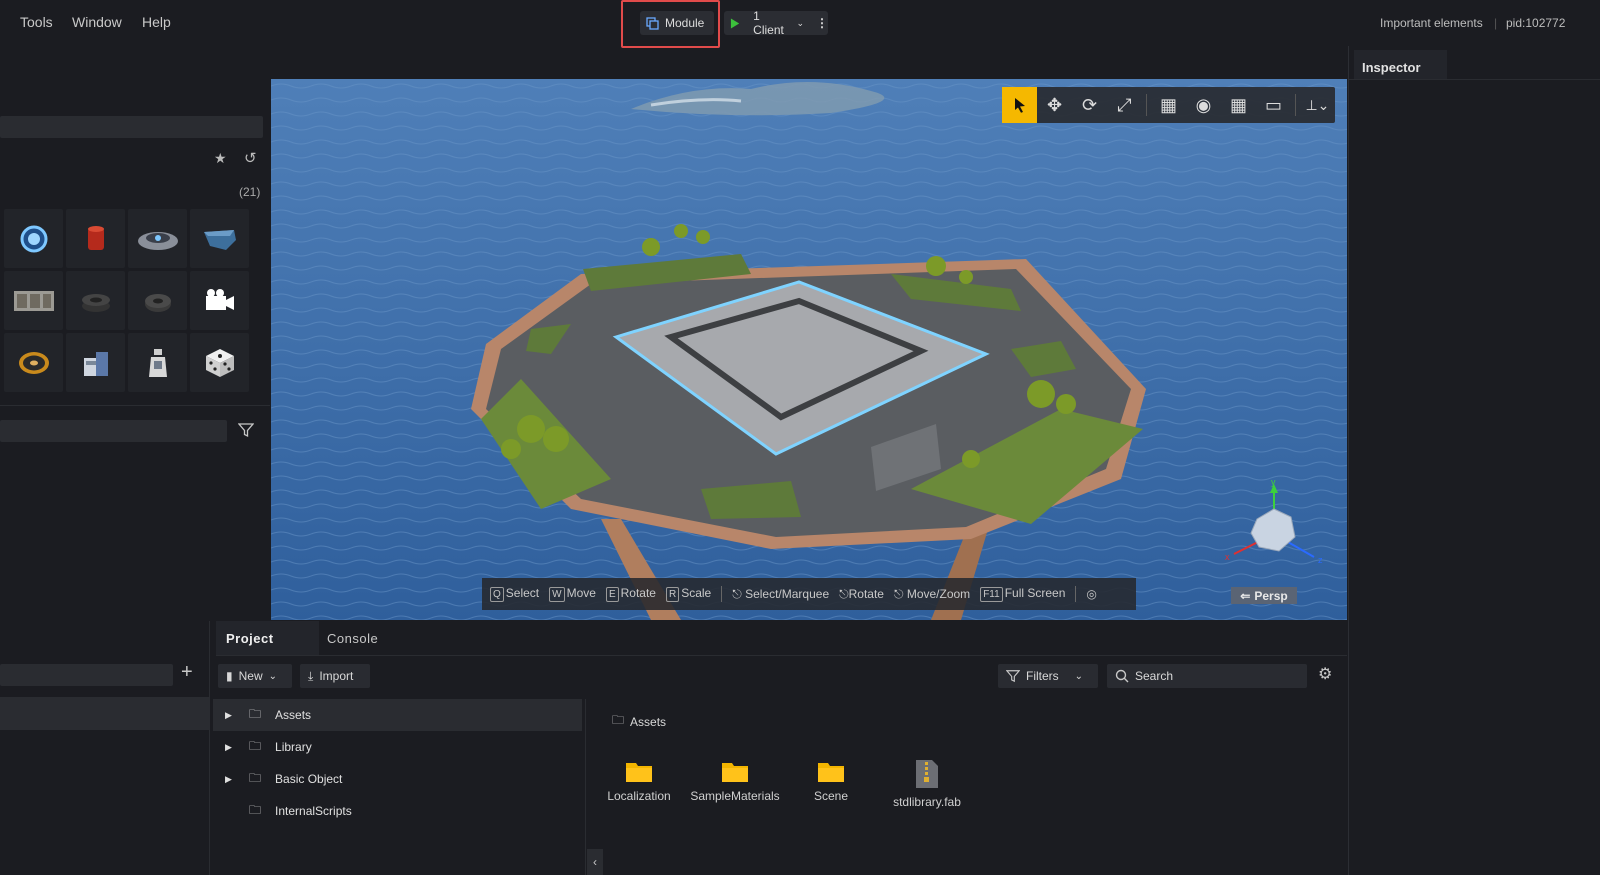 The height and width of the screenshot is (875, 1600). I want to click on module-label: Module, so click(685, 23).